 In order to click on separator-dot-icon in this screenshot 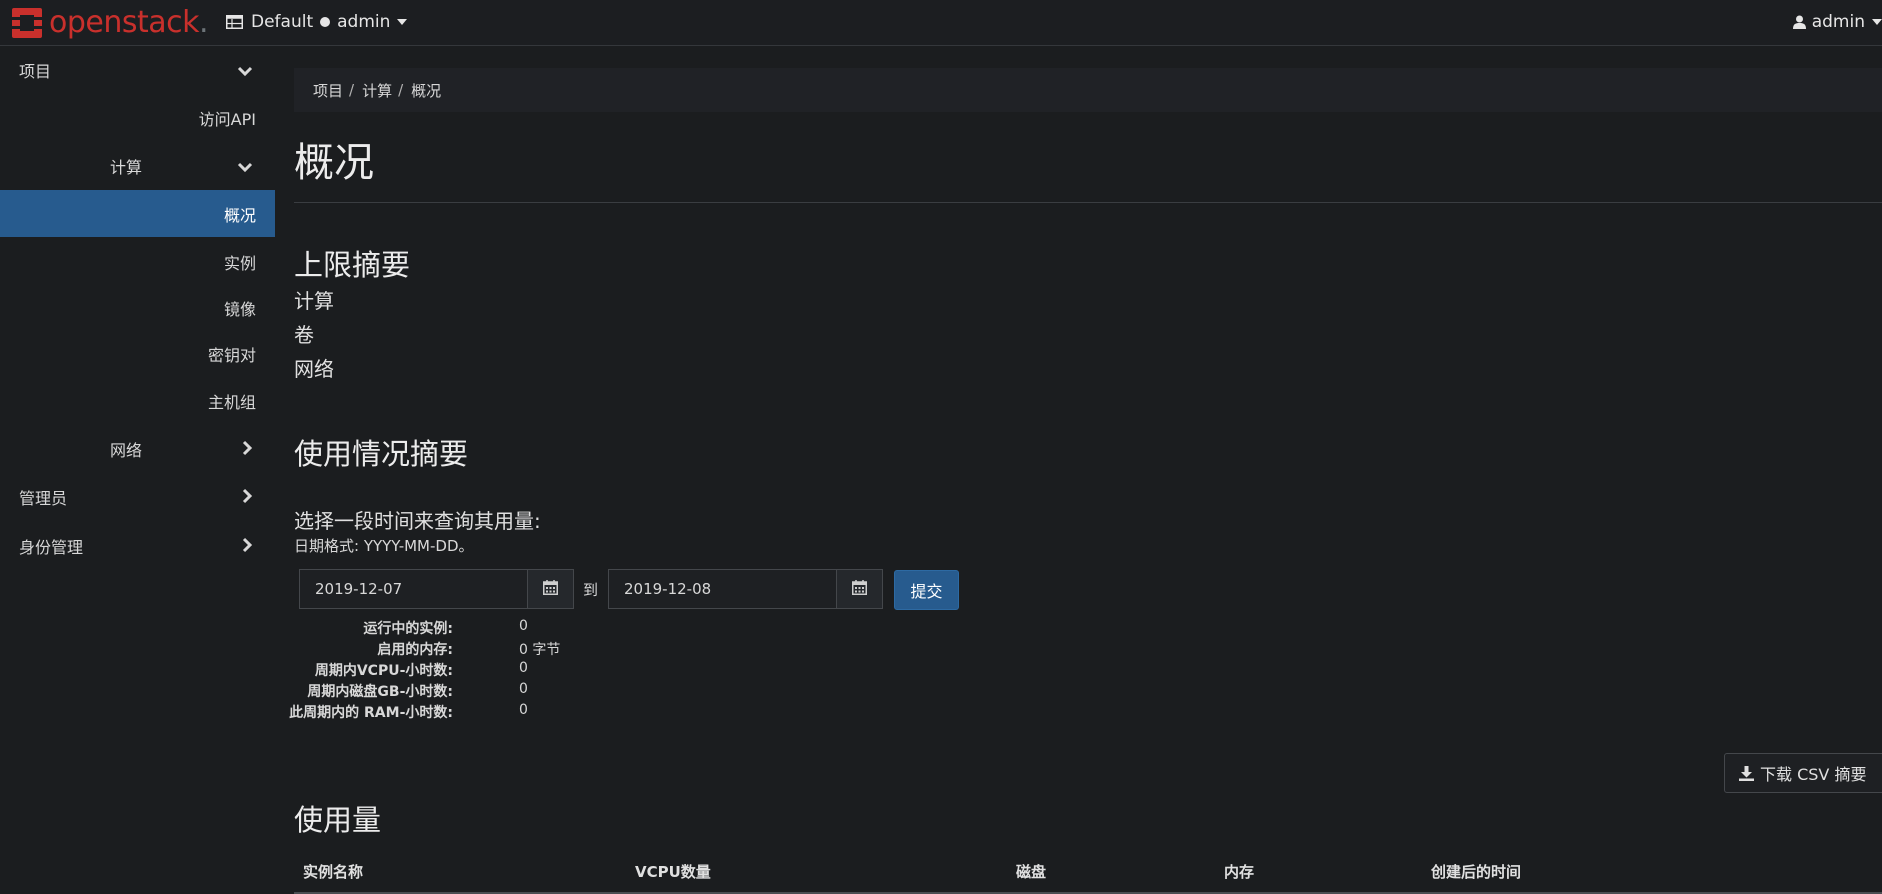, I will do `click(325, 22)`.